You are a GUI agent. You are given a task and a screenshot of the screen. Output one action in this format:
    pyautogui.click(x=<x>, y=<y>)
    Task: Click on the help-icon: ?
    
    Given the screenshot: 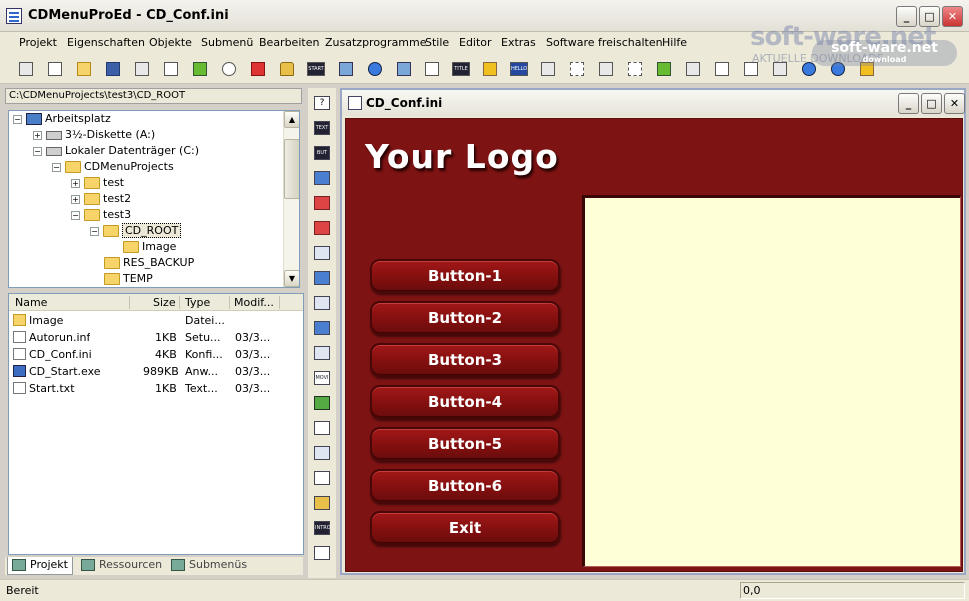 What is the action you would take?
    pyautogui.click(x=322, y=103)
    